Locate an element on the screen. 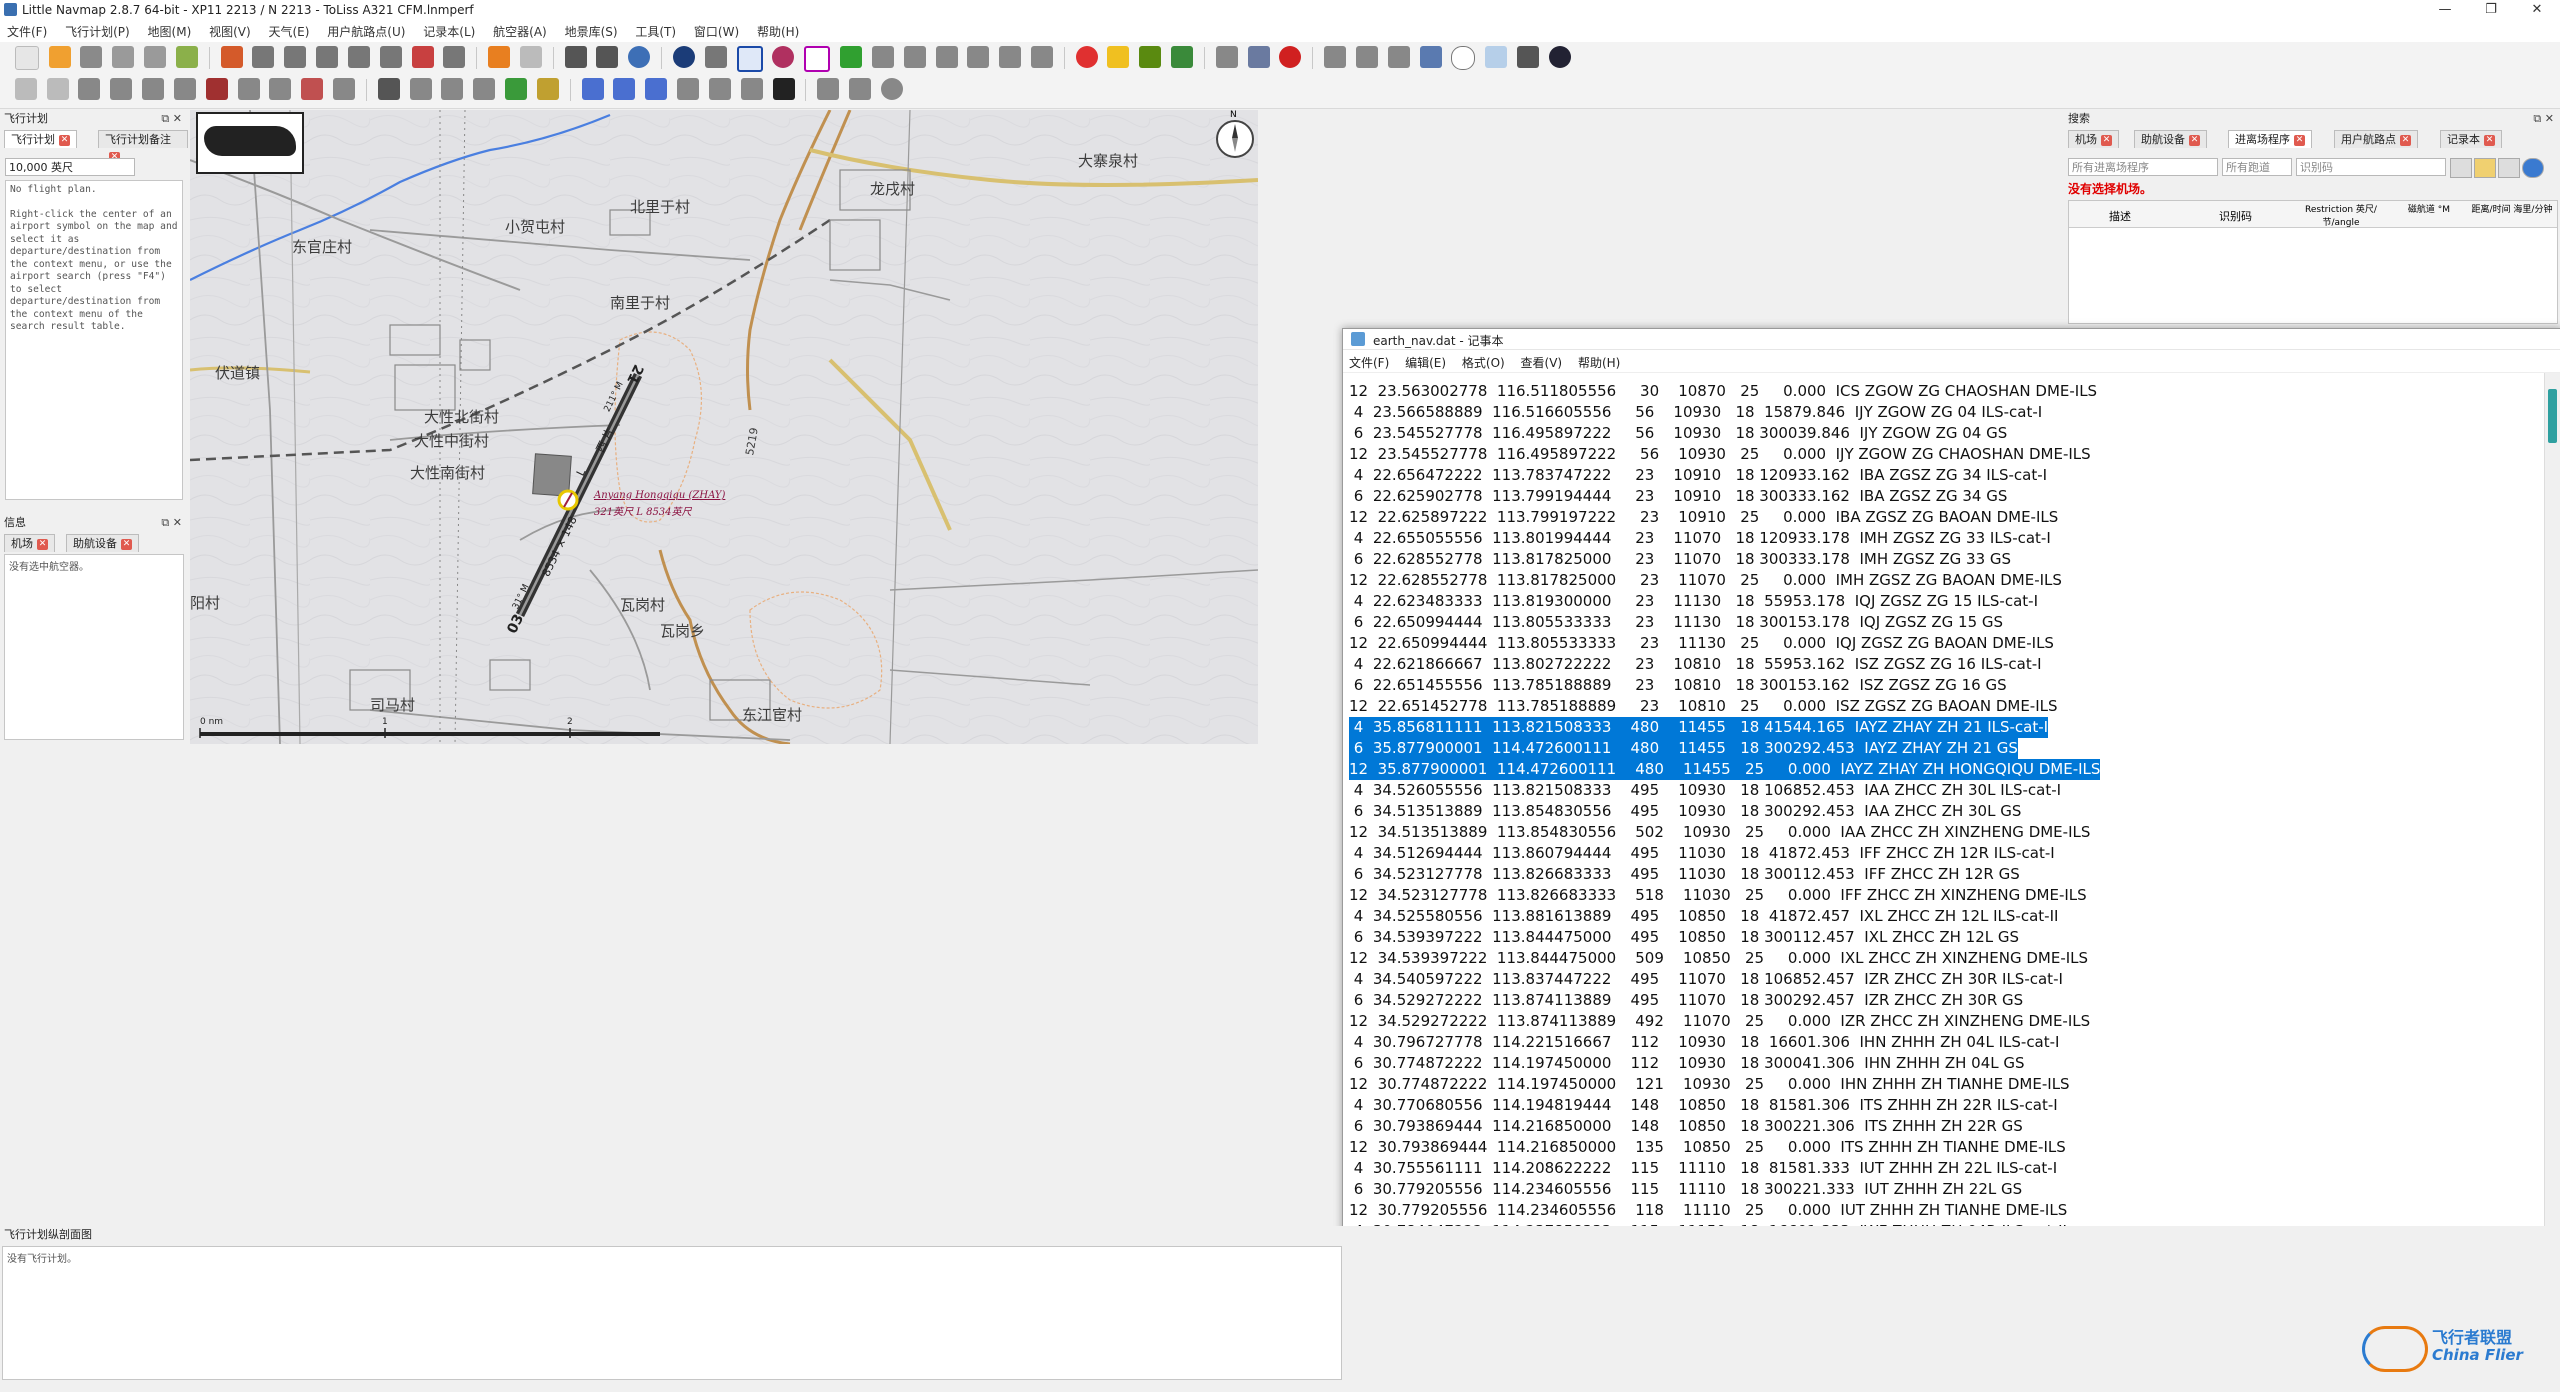 Image resolution: width=2560 pixels, height=1392 pixels. text-icon is located at coordinates (1041, 57).